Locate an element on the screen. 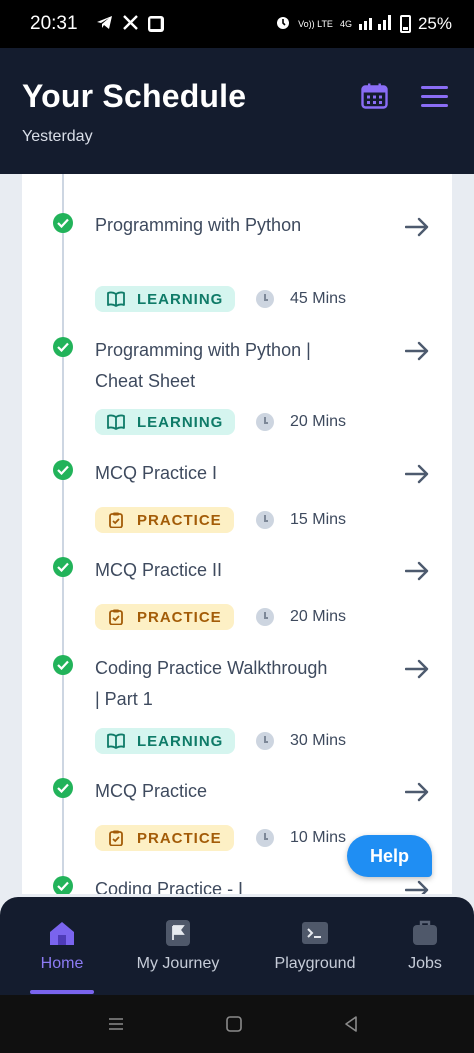  item-duration: 45 Mins is located at coordinates (318, 298).